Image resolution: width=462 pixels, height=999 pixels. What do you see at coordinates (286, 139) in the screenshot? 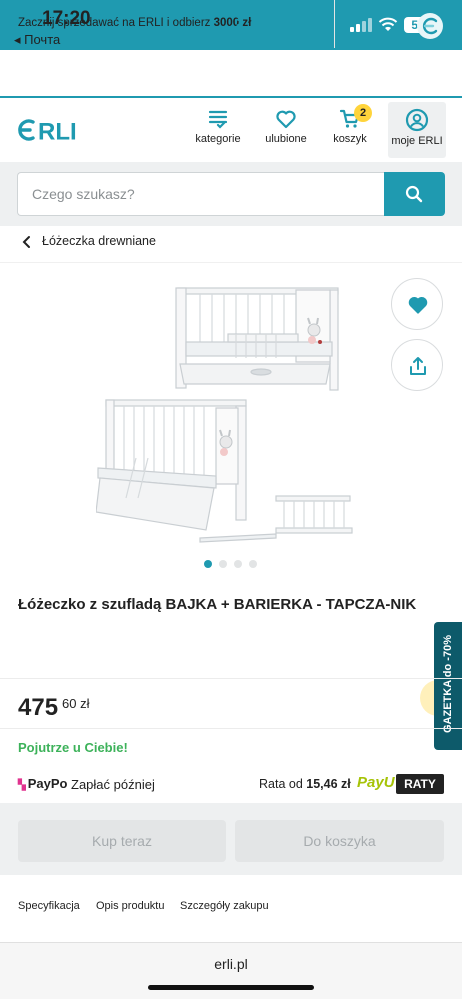
I see `nav-ulubione-label: ulubione` at bounding box center [286, 139].